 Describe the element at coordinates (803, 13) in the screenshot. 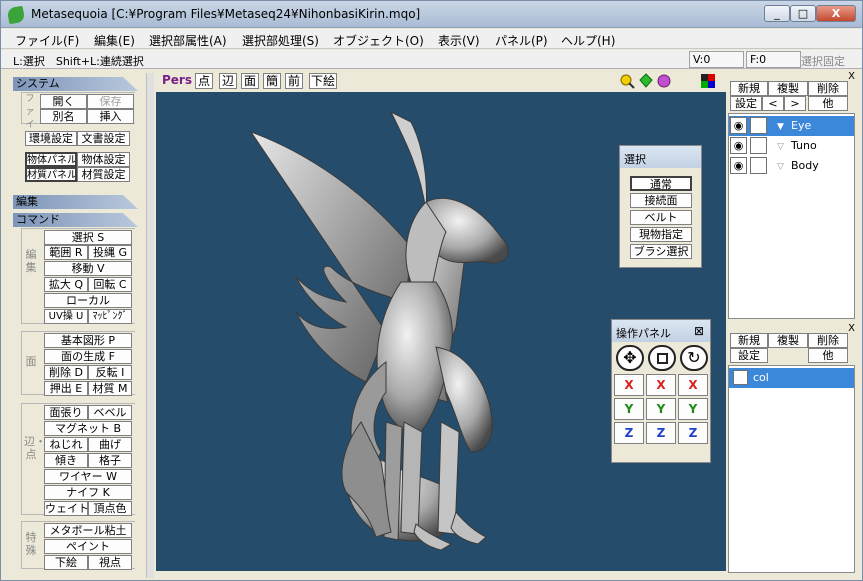

I see `maximize-button: □` at that location.